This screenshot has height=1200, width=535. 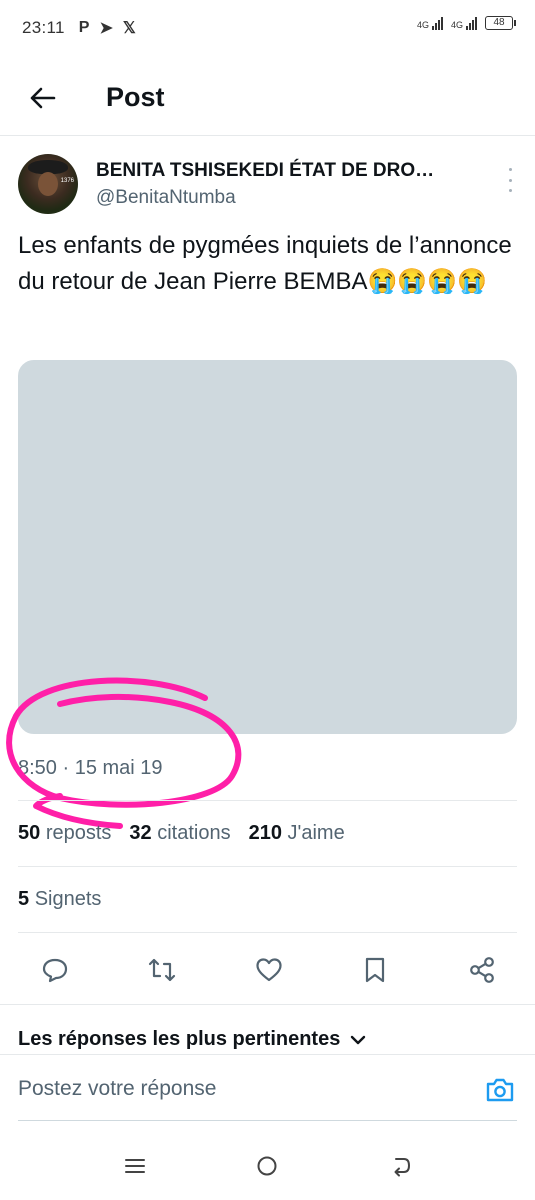 I want to click on more-vertical-icon, so click(x=510, y=169).